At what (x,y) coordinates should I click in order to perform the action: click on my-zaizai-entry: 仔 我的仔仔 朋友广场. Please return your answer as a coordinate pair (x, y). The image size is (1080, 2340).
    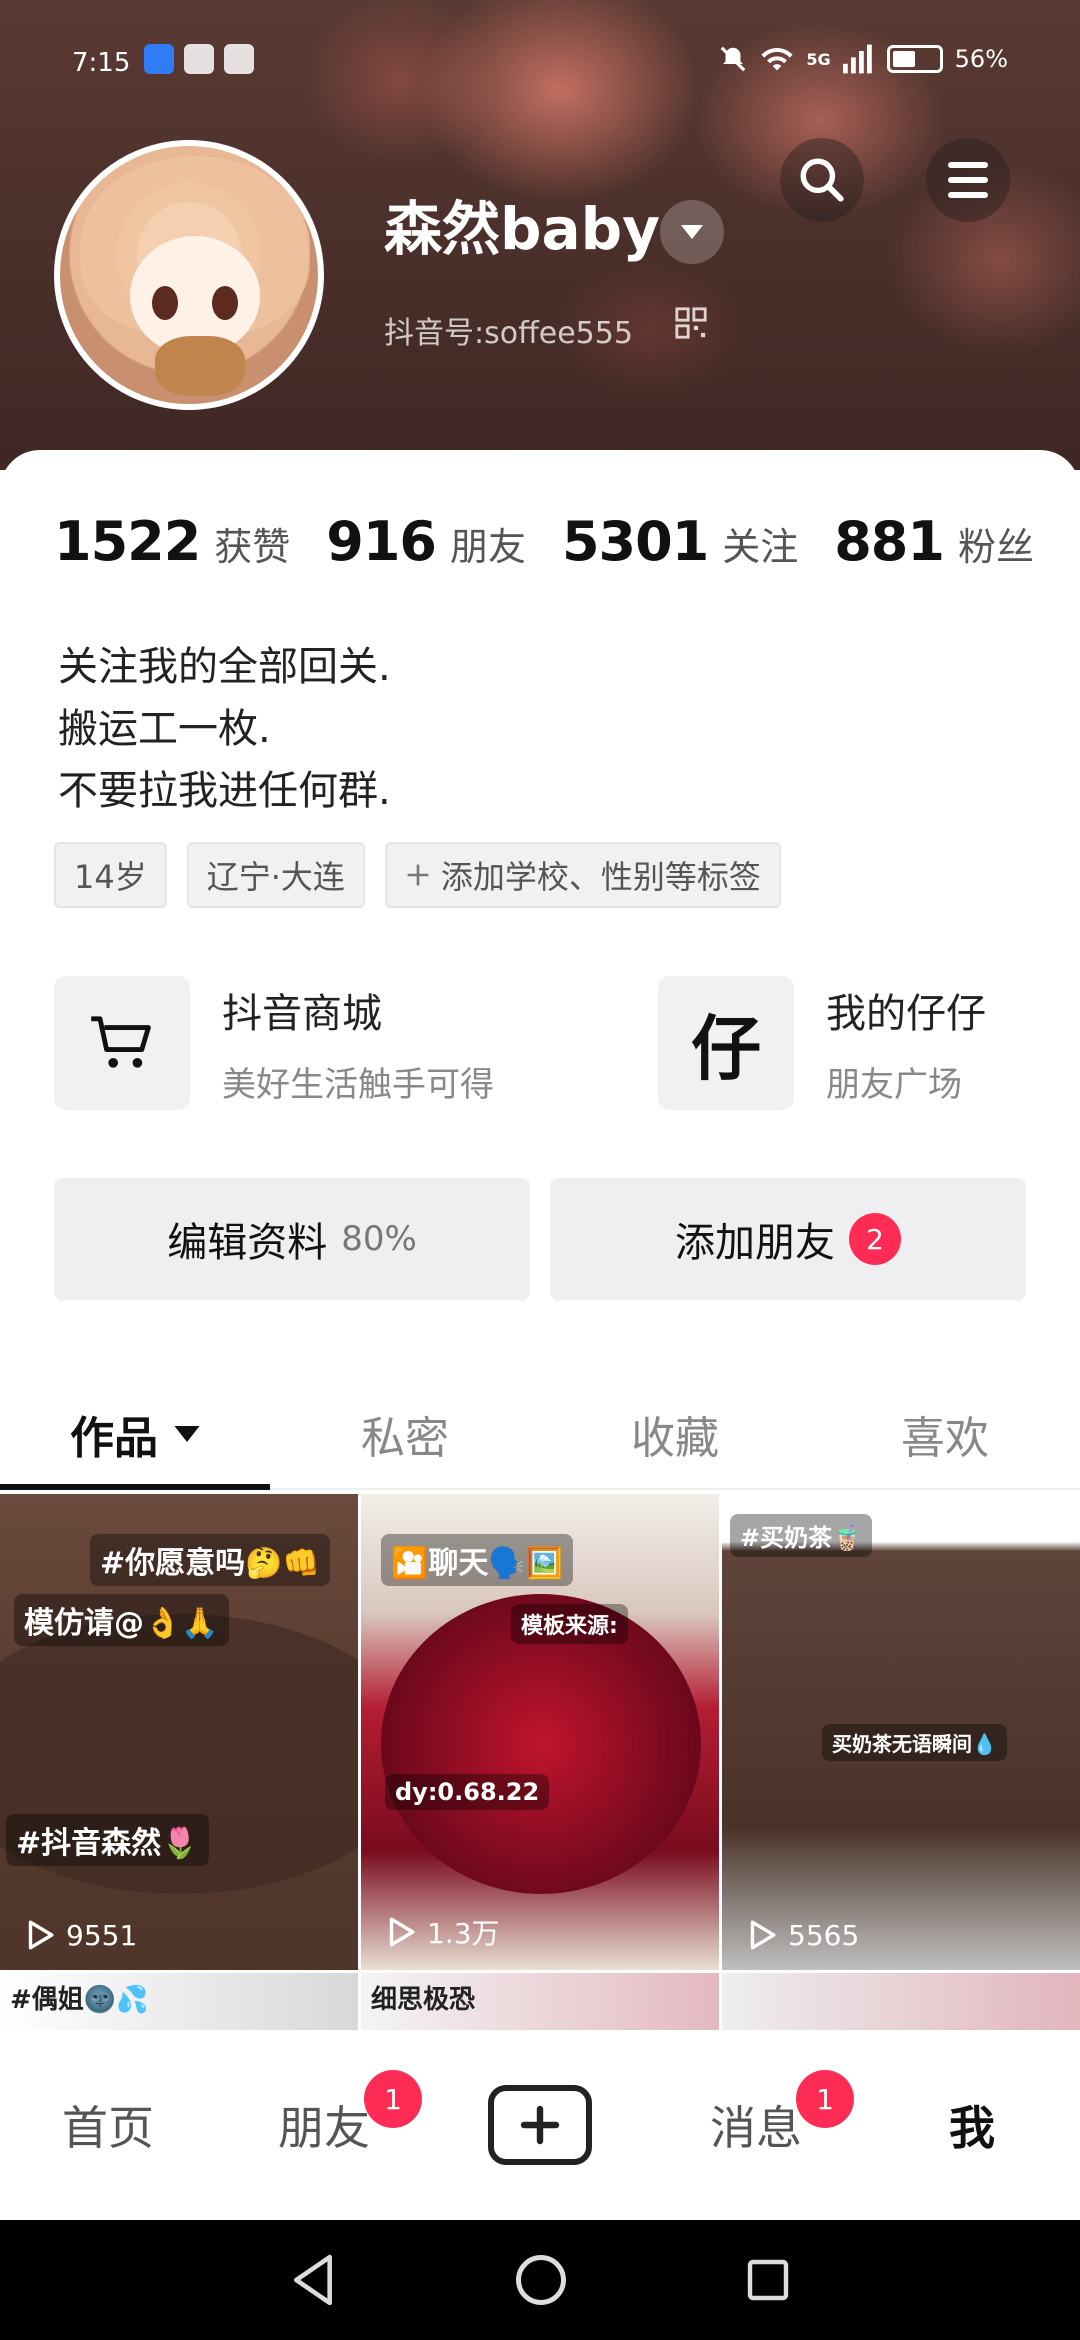
    Looking at the image, I should click on (822, 1043).